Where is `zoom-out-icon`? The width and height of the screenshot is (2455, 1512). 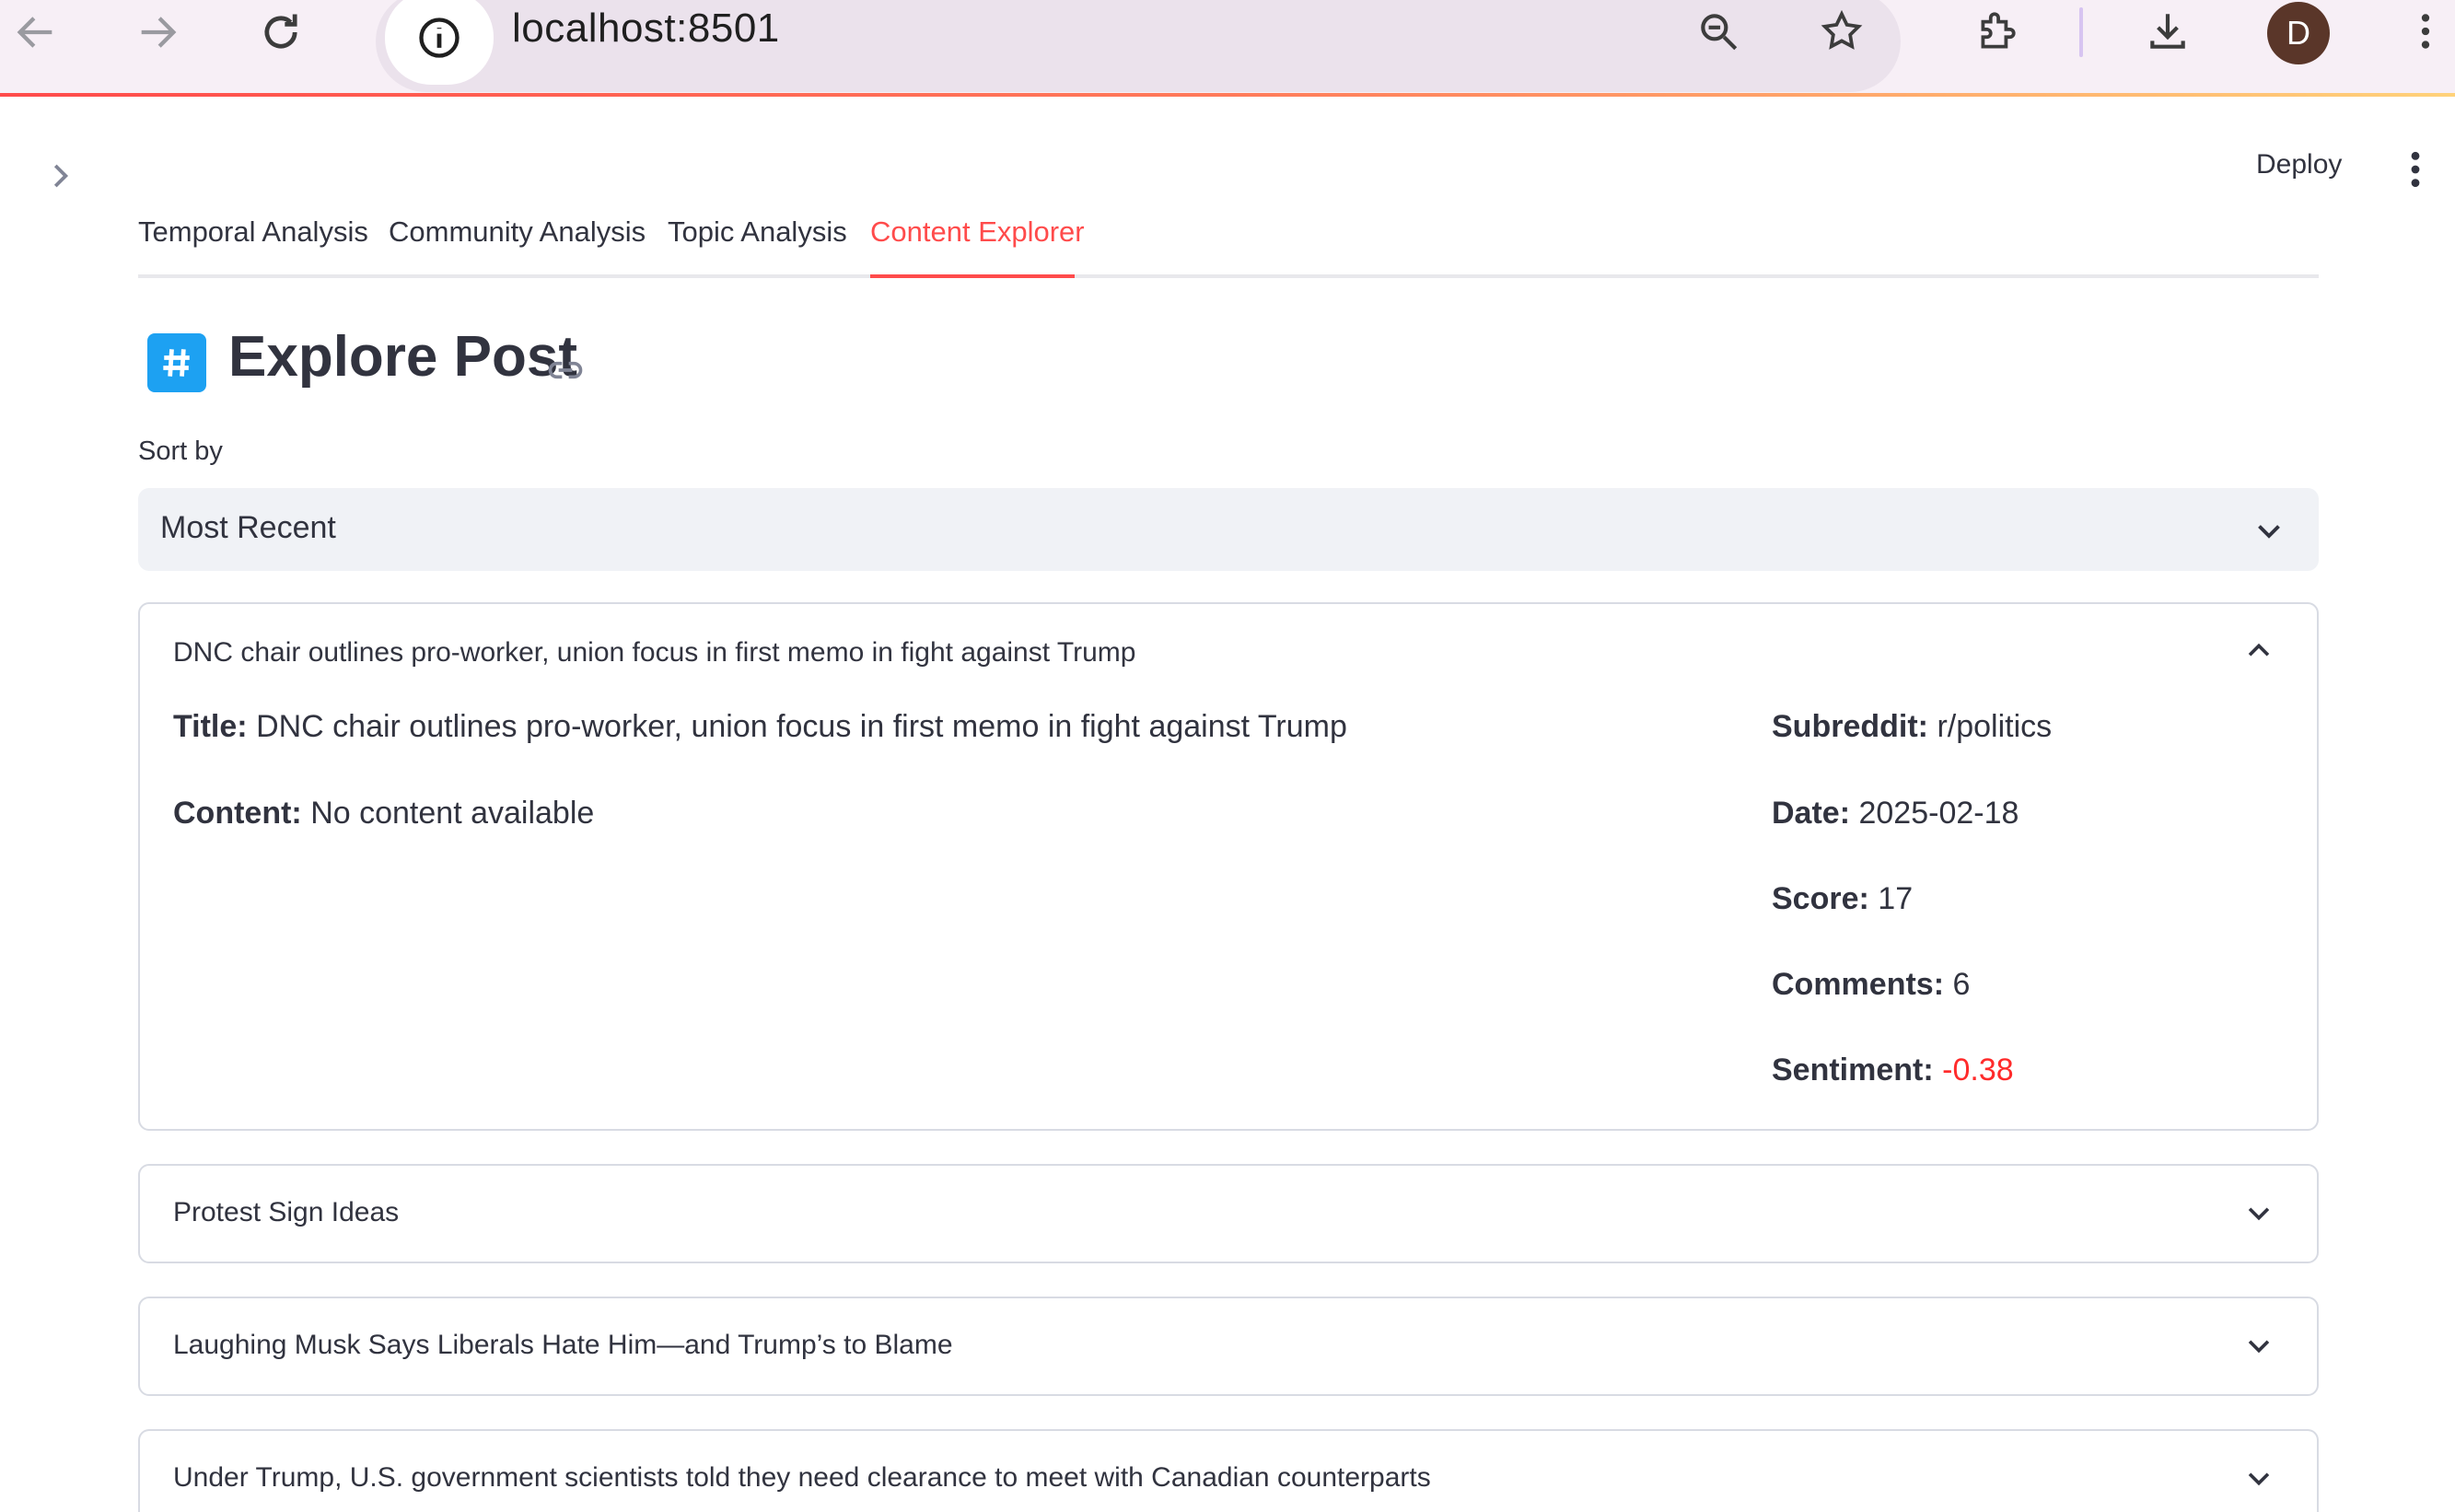 zoom-out-icon is located at coordinates (1719, 32).